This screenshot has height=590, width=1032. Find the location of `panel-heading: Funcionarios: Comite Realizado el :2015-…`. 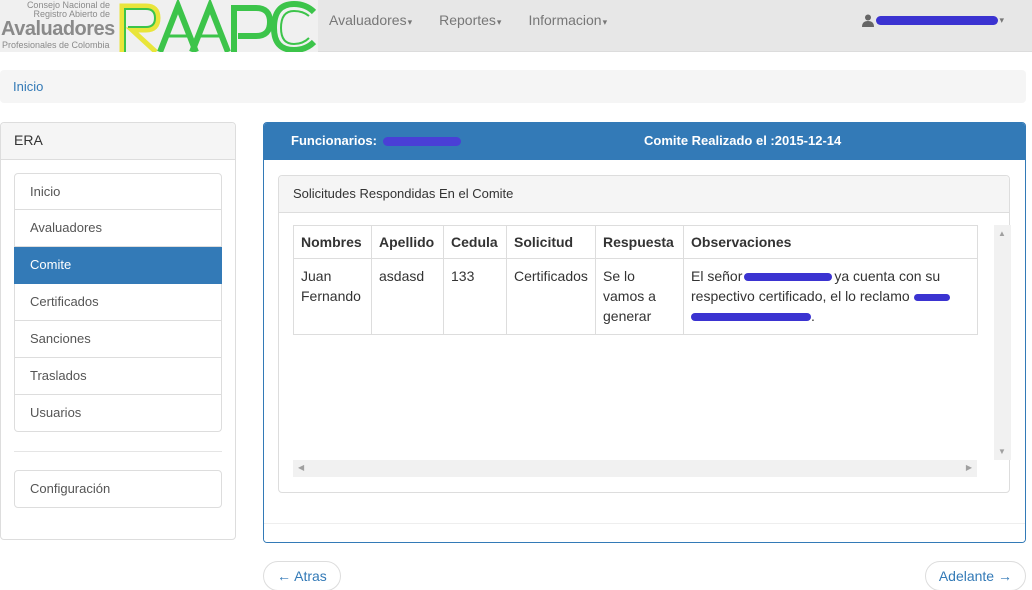

panel-heading: Funcionarios: Comite Realizado el :2015-… is located at coordinates (644, 141).